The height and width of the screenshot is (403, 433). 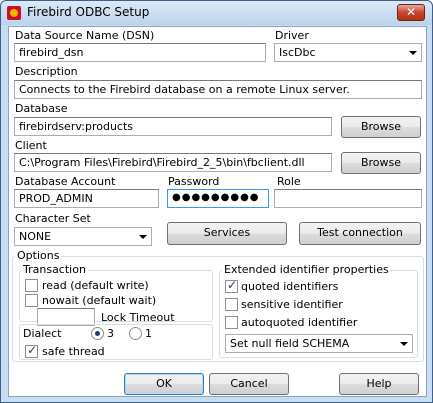 I want to click on extended-identifier-title: Extended identifier properties, so click(x=306, y=269).